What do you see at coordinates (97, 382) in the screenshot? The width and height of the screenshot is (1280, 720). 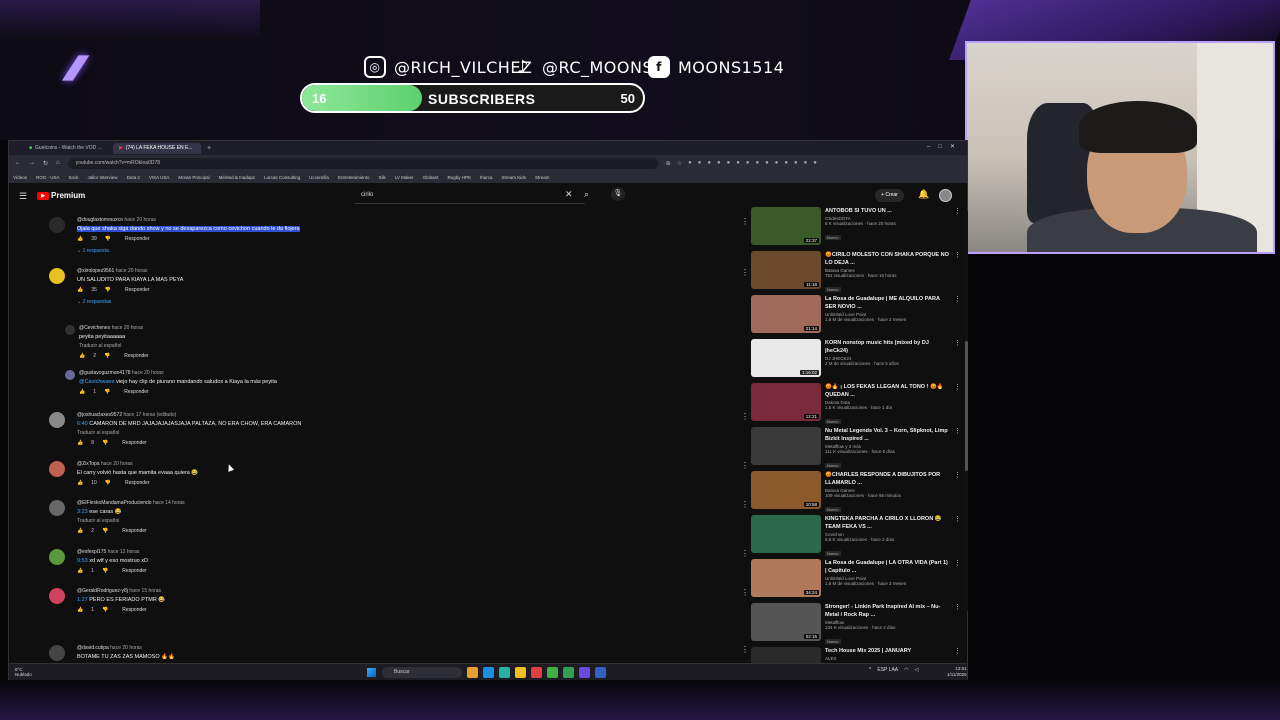 I see `mention-link: @Cavichwaee` at bounding box center [97, 382].